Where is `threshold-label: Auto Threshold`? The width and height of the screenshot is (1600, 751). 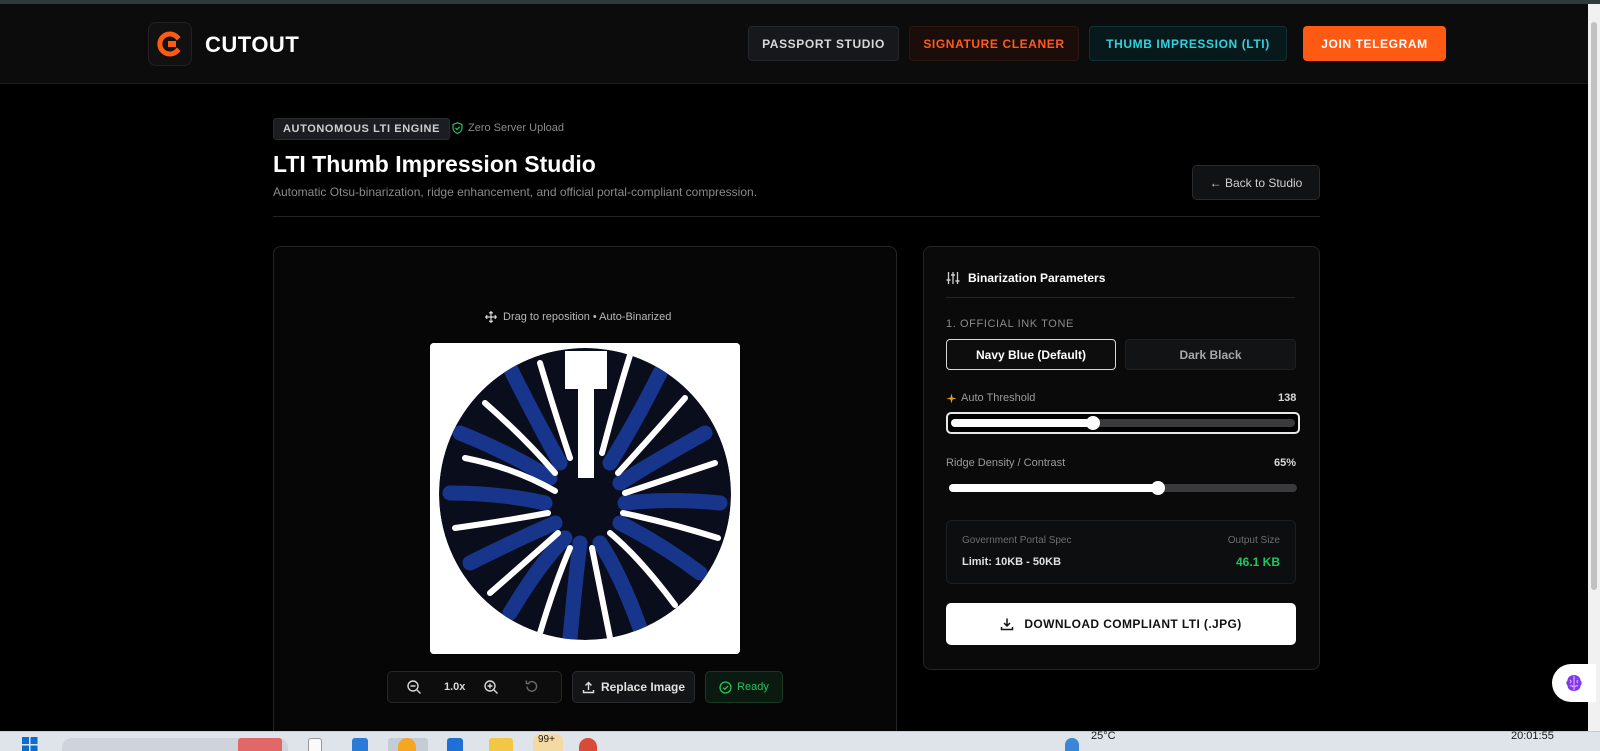 threshold-label: Auto Threshold is located at coordinates (990, 398).